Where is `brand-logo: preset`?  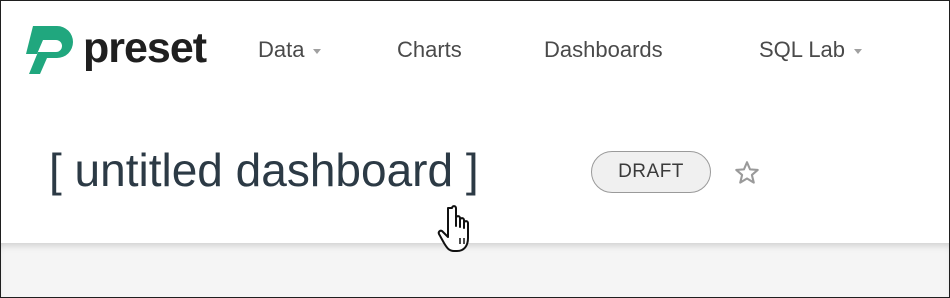 brand-logo: preset is located at coordinates (115, 49).